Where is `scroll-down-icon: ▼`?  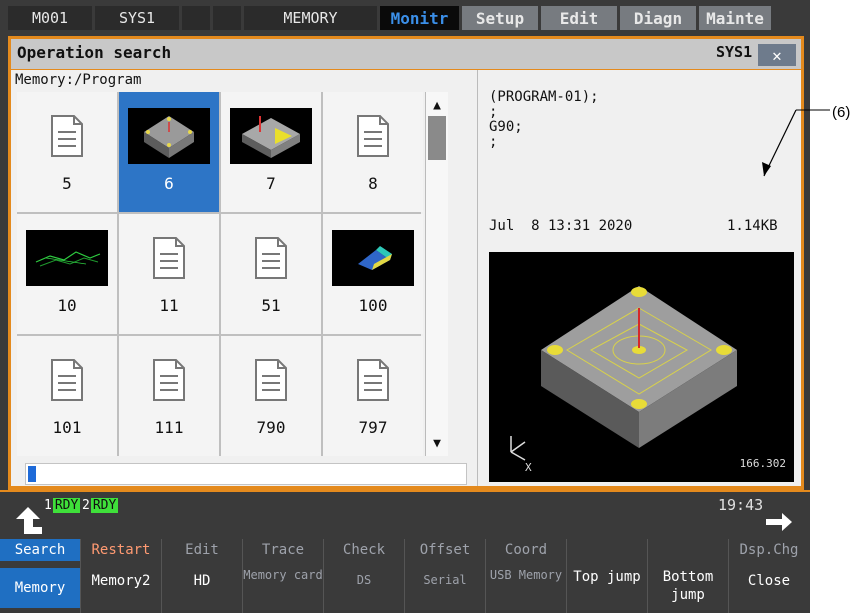
scroll-down-icon: ▼ is located at coordinates (437, 443).